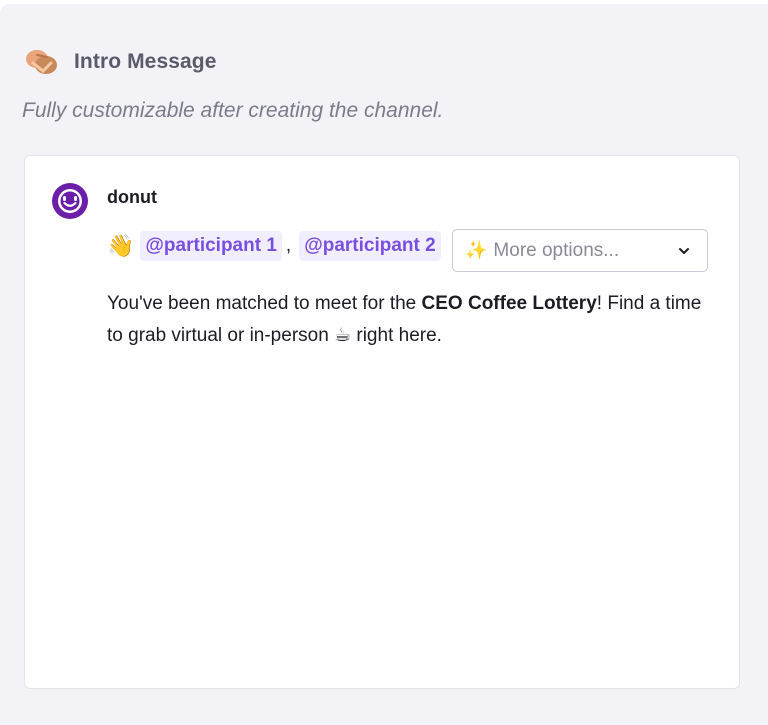 This screenshot has width=768, height=725. What do you see at coordinates (145, 61) in the screenshot?
I see `section-title: Intro Message` at bounding box center [145, 61].